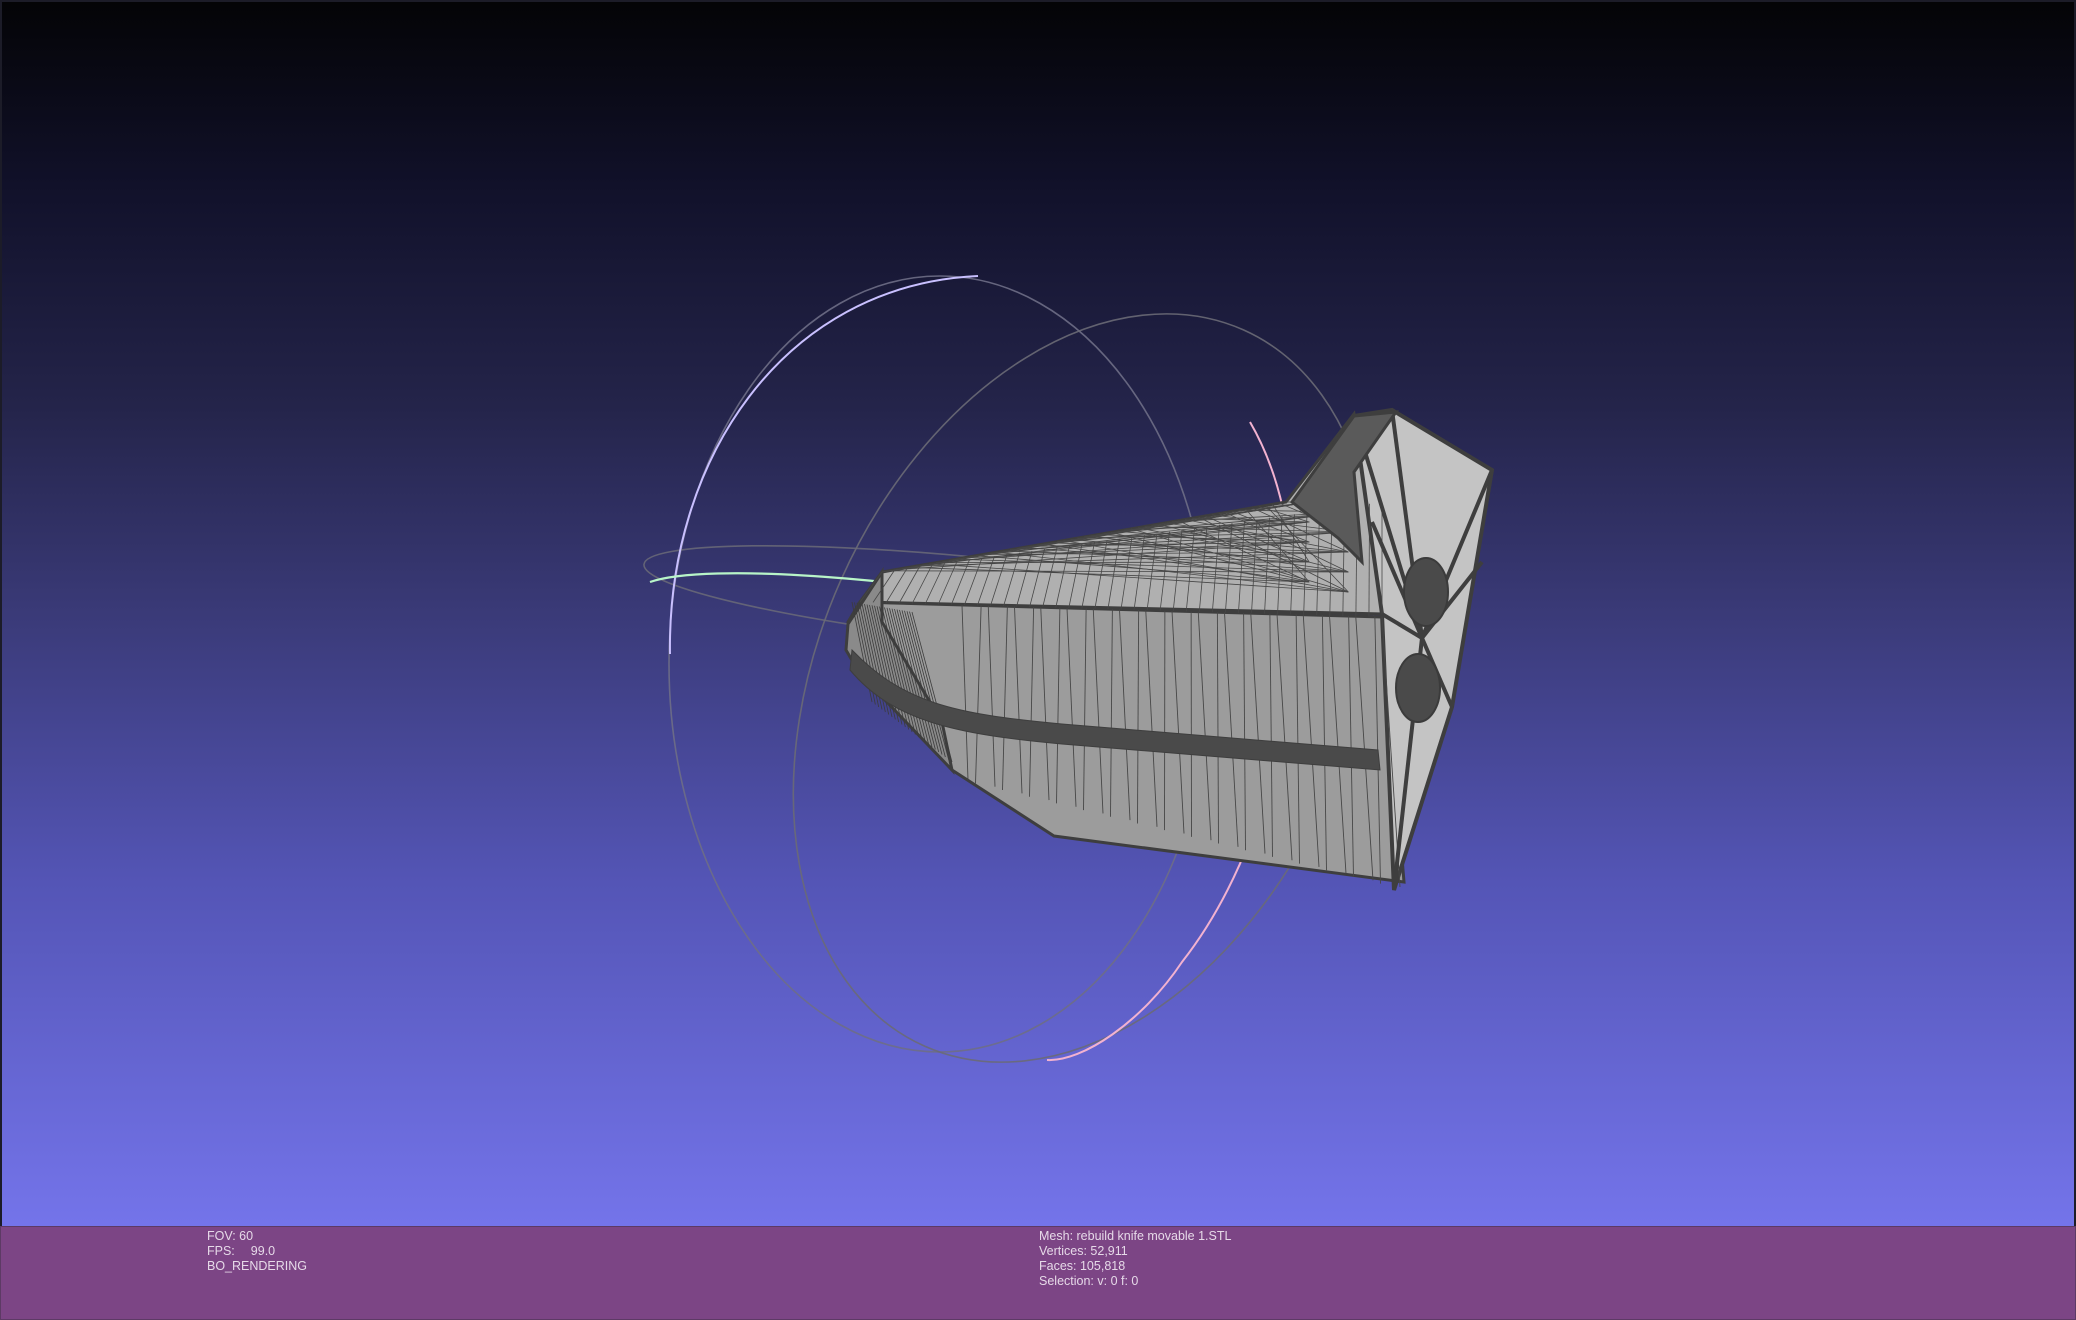  I want to click on render-mode: BO_RENDERING, so click(257, 1266).